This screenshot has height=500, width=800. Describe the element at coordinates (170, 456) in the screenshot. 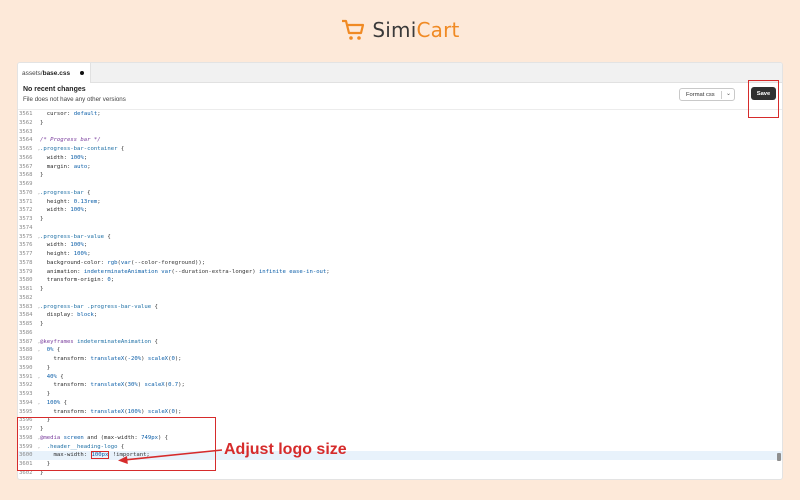

I see `annotation-arrow-icon` at that location.